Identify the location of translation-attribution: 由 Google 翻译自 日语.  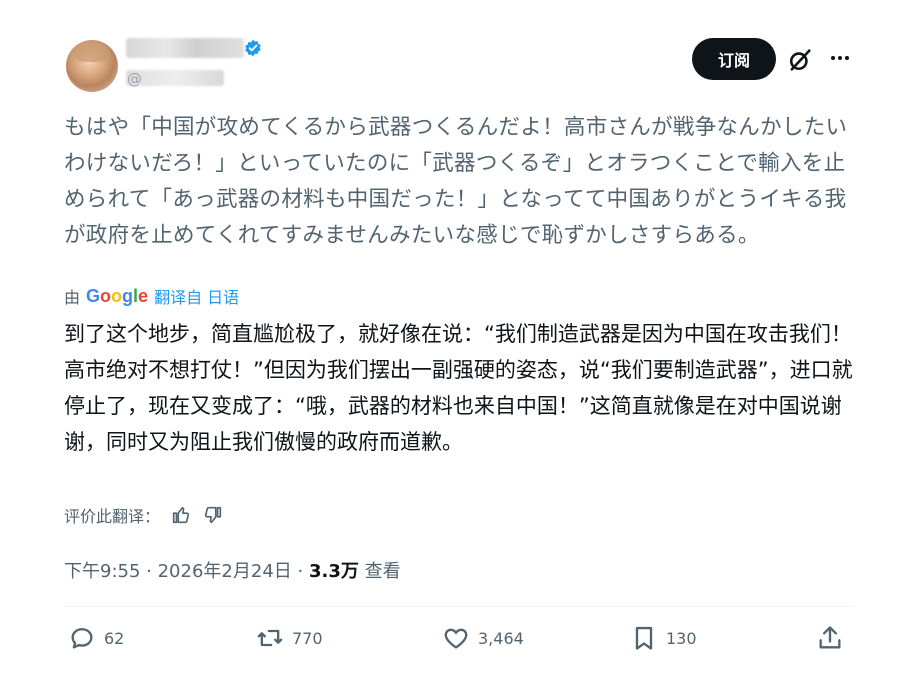
(151, 296).